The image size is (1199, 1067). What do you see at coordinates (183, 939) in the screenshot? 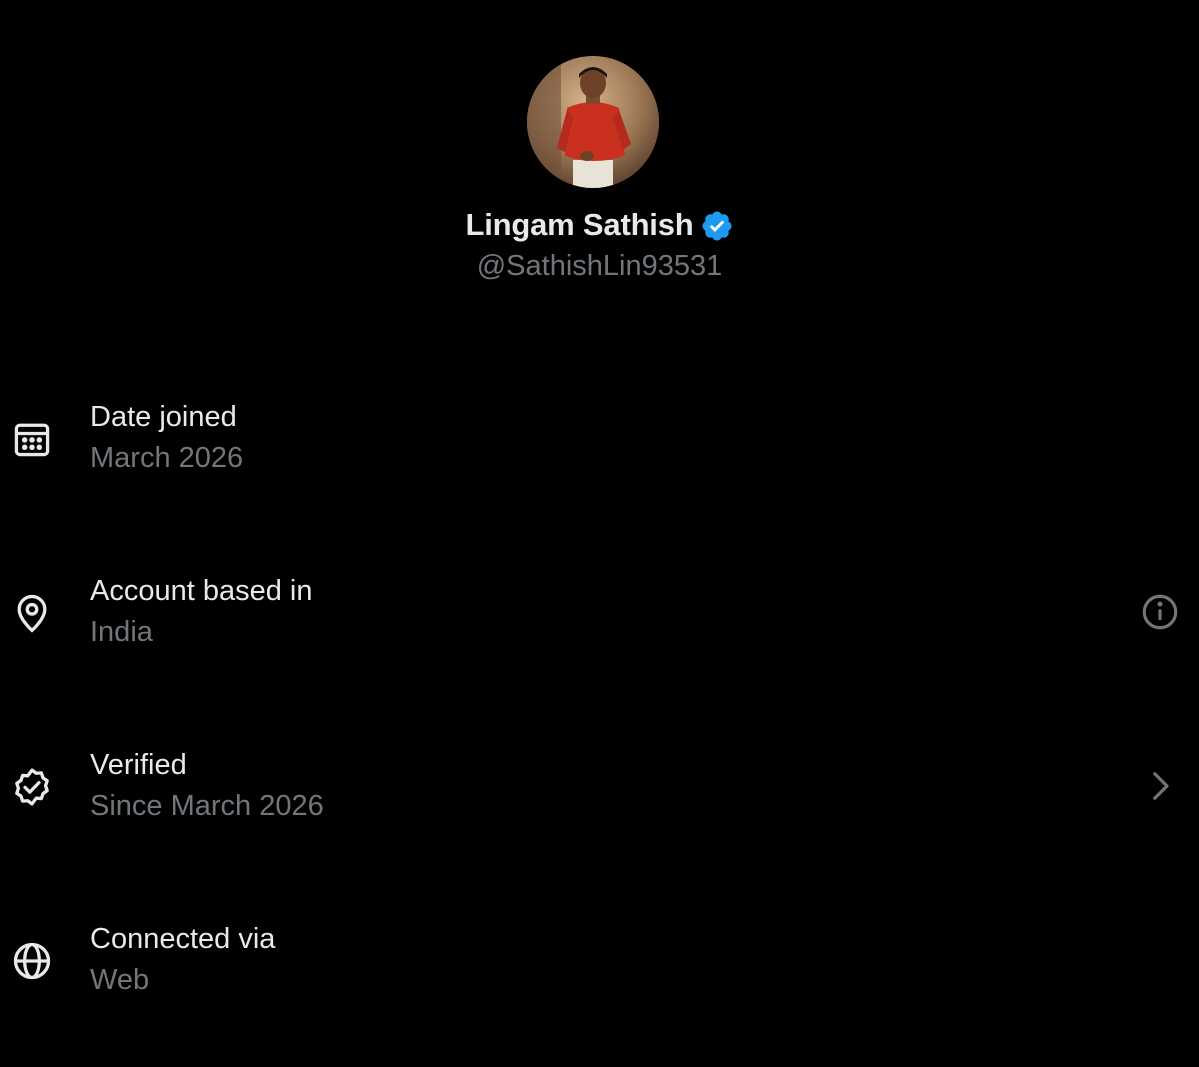
I see `info-row-title: Connected via` at bounding box center [183, 939].